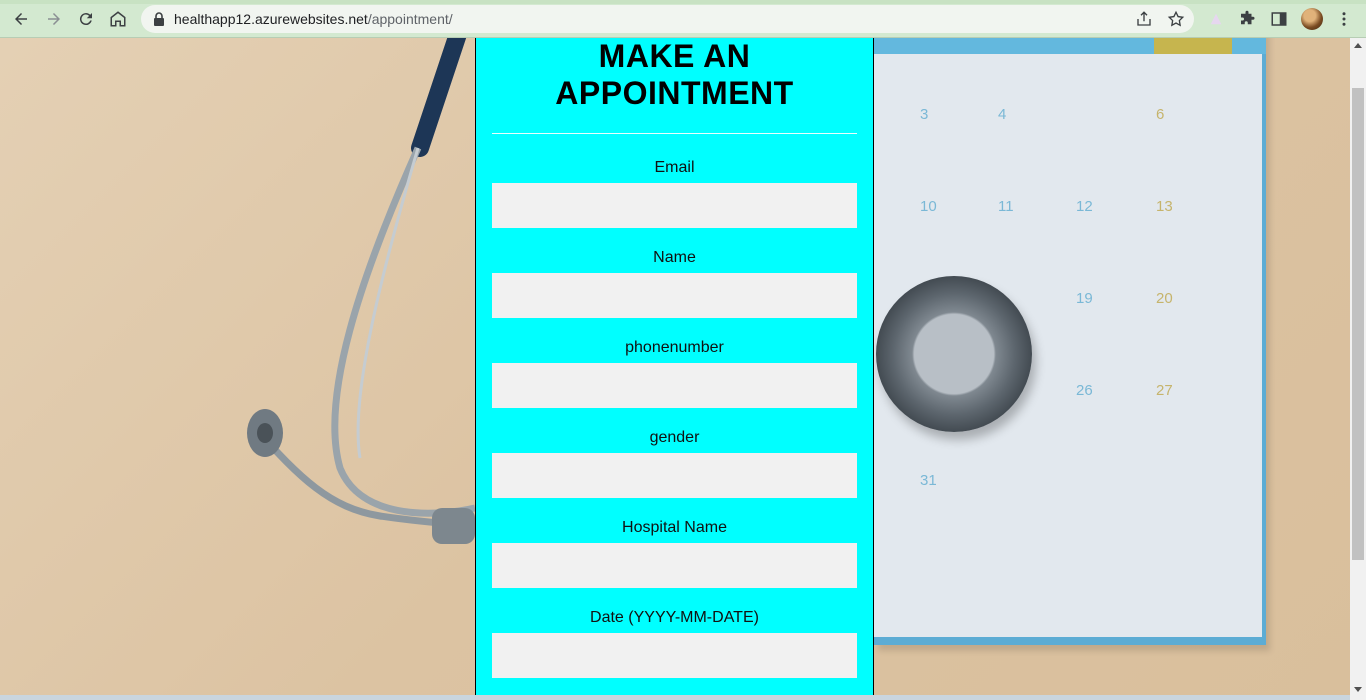  Describe the element at coordinates (1176, 19) in the screenshot. I see `bookmark-star-icon` at that location.